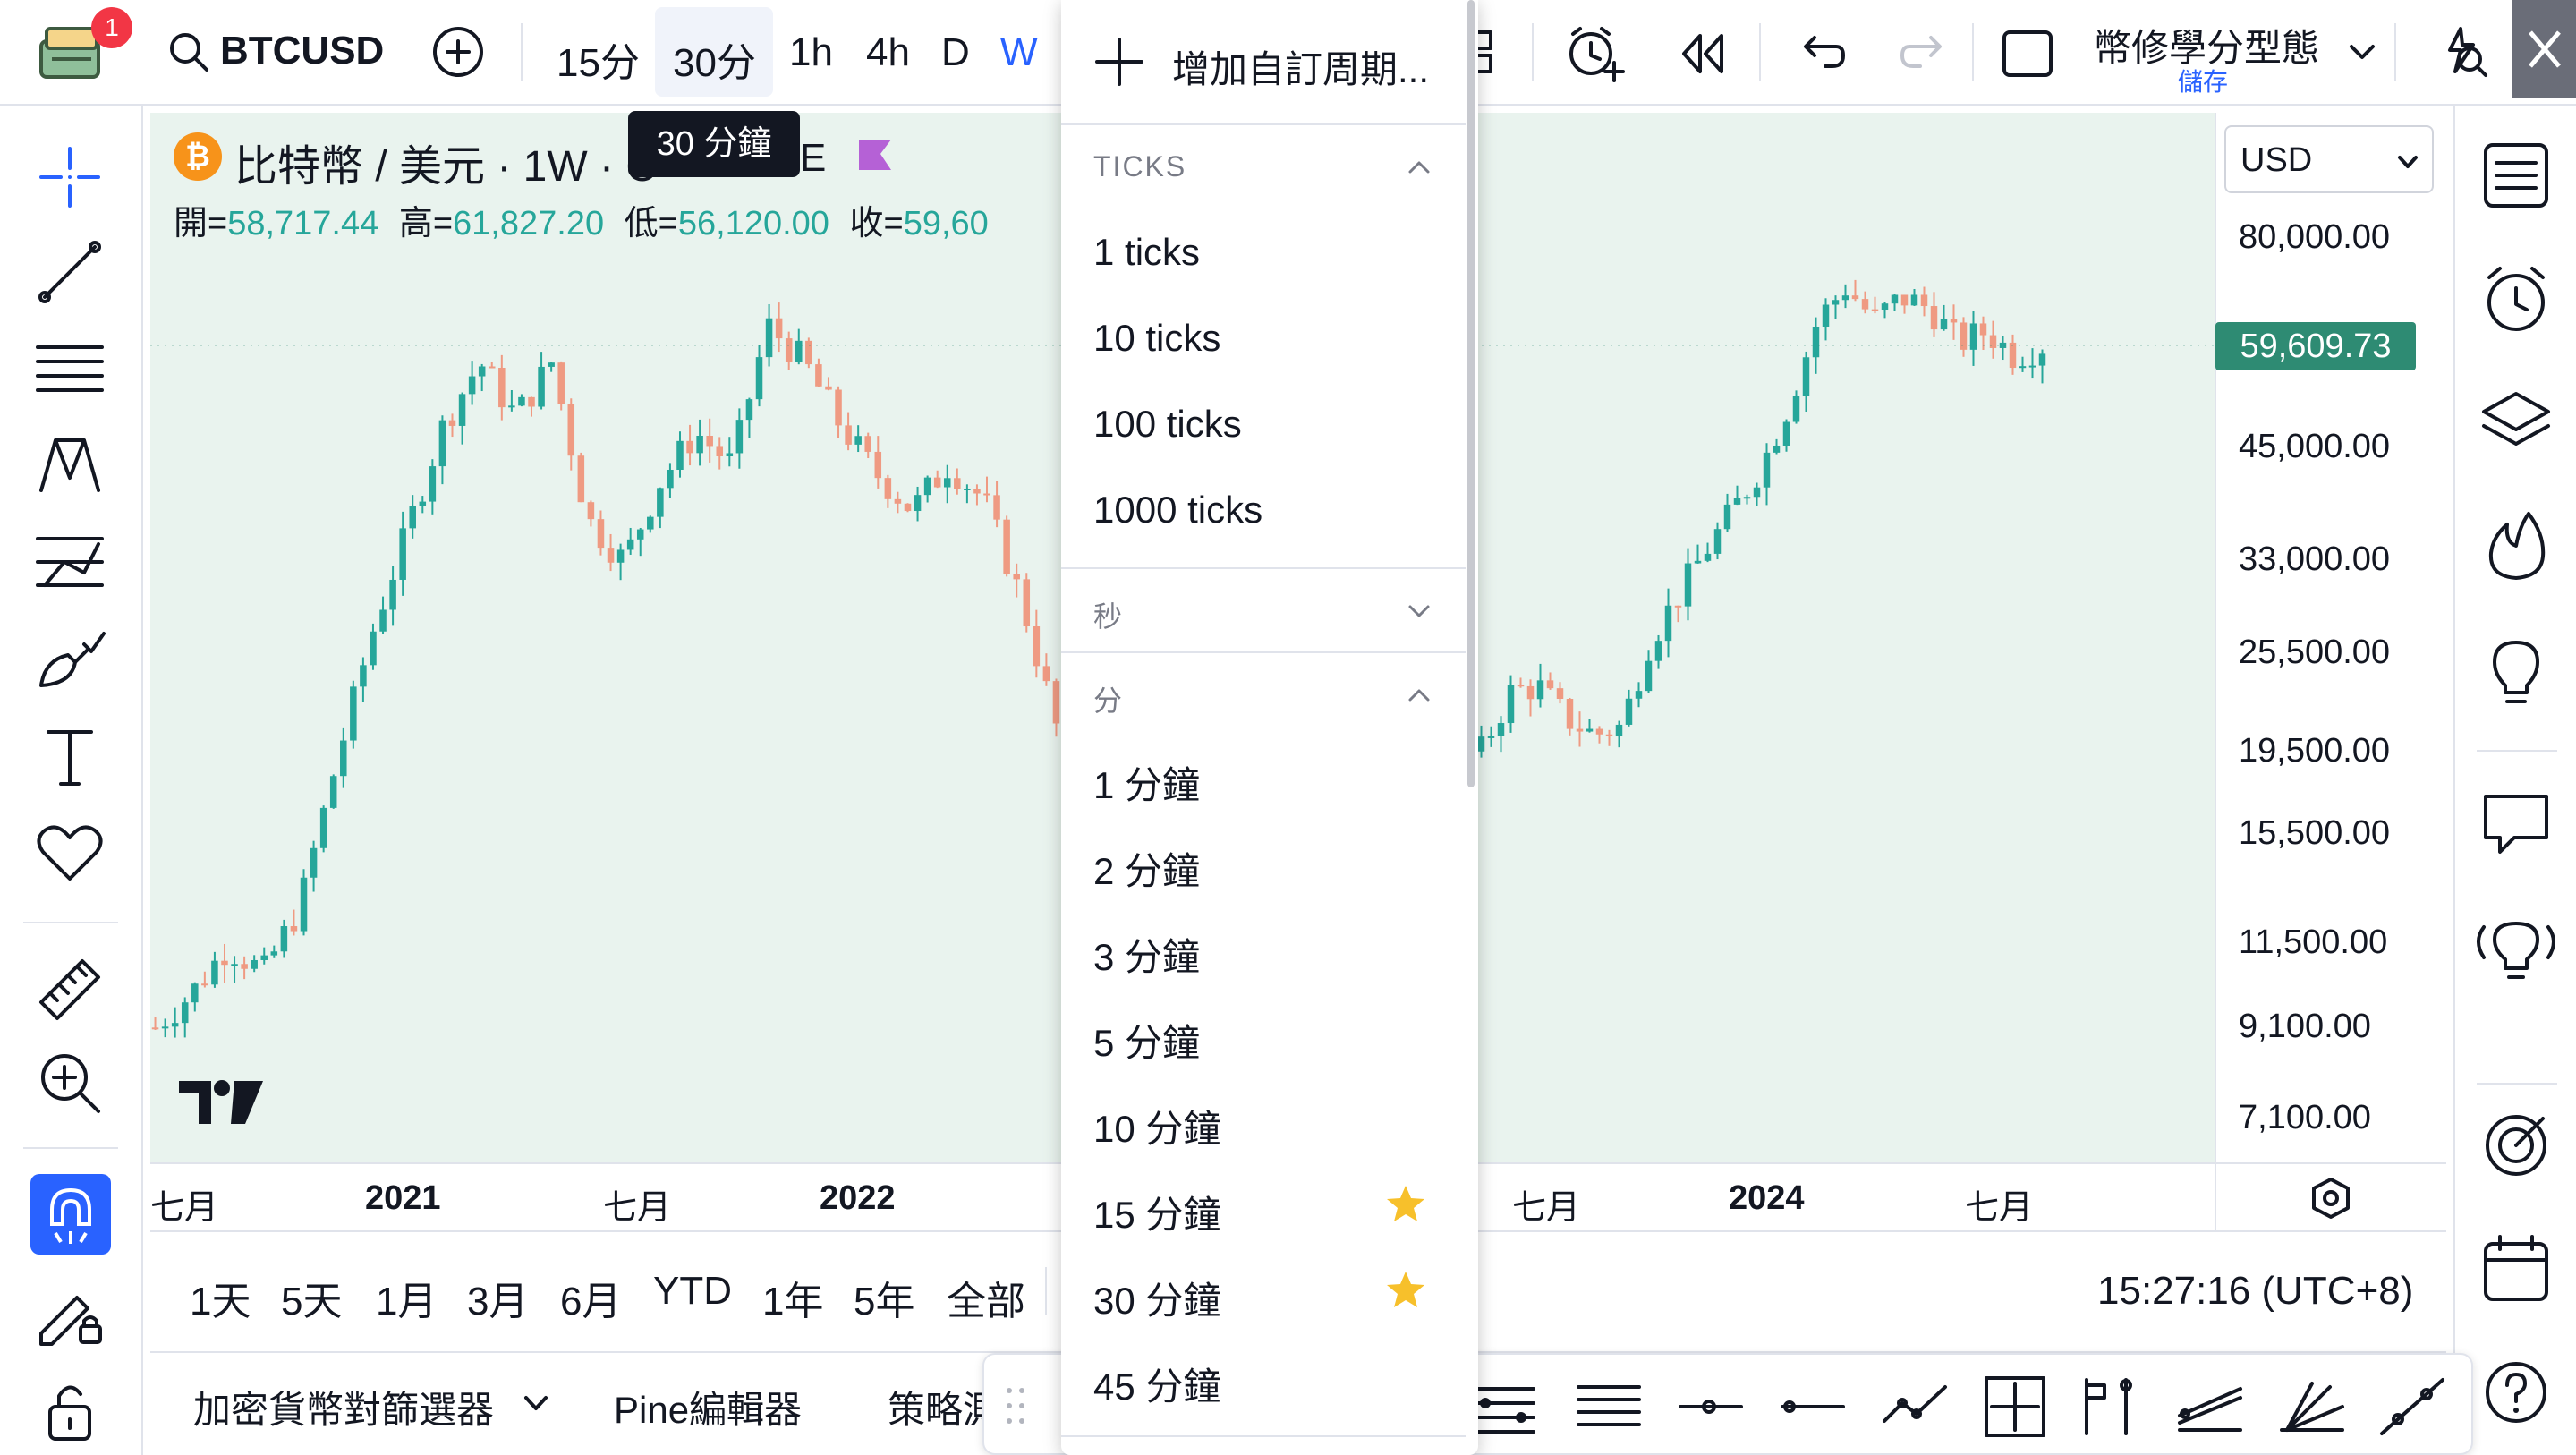 The image size is (2576, 1455). Describe the element at coordinates (2544, 49) in the screenshot. I see `fullscreen-close-button` at that location.